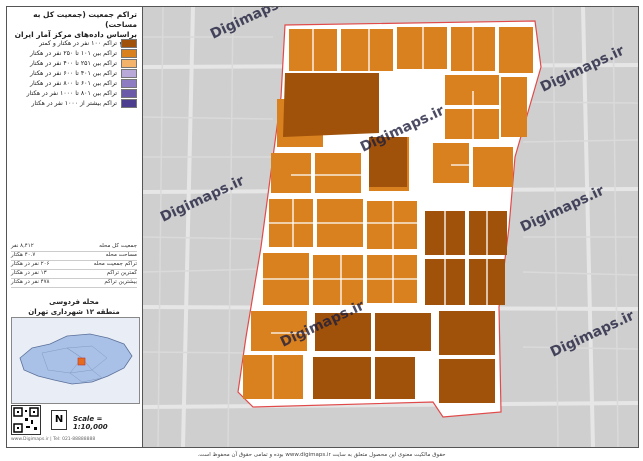 The height and width of the screenshot is (461, 643). What do you see at coordinates (81, 361) in the screenshot?
I see `location-marker` at bounding box center [81, 361].